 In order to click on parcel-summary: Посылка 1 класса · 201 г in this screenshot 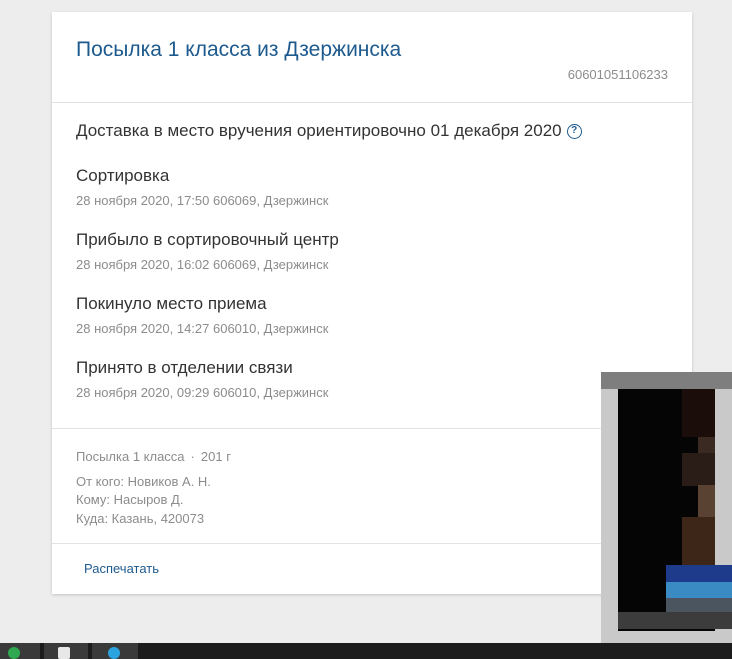, I will do `click(153, 457)`.